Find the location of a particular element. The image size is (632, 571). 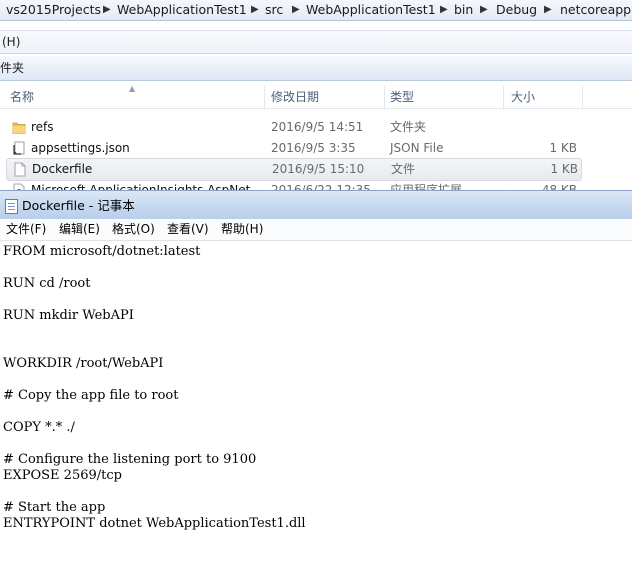

column-header-type: 类型 is located at coordinates (402, 96).